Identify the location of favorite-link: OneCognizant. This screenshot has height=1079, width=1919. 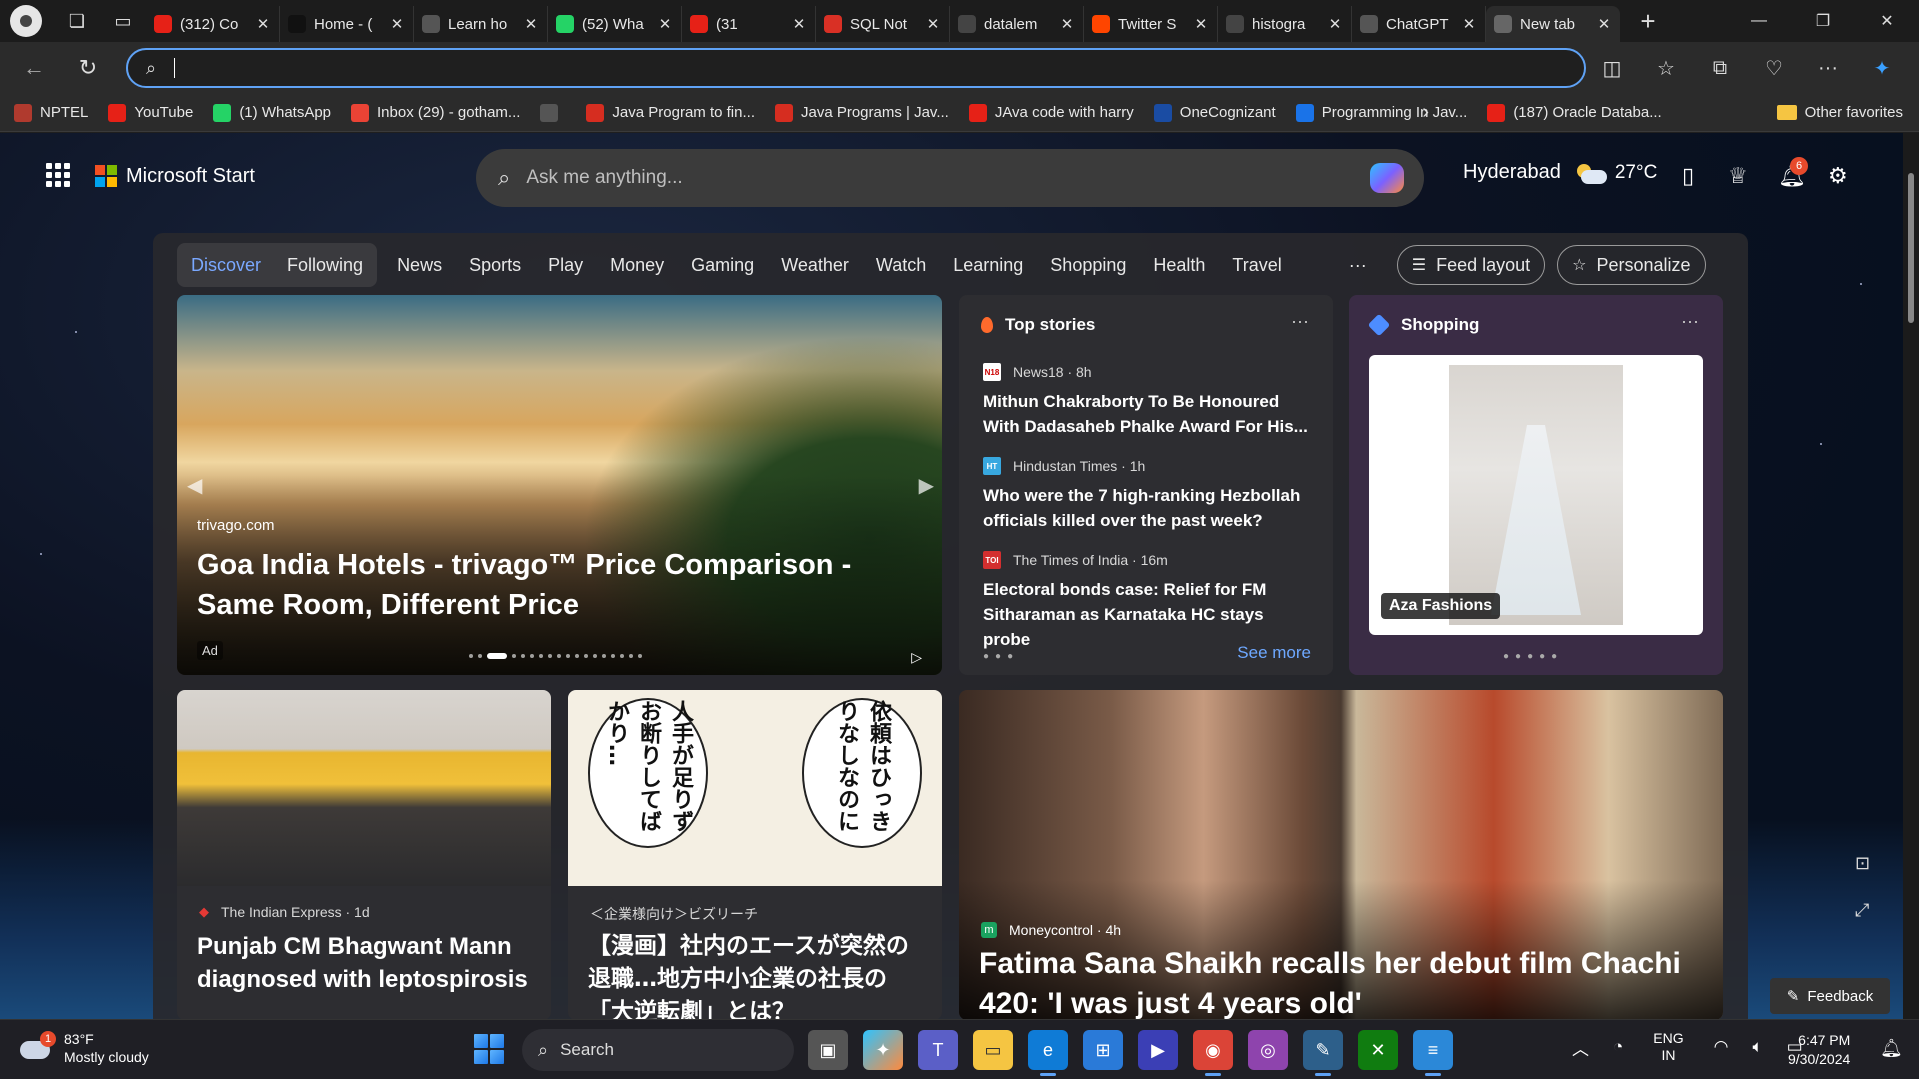
(1214, 112).